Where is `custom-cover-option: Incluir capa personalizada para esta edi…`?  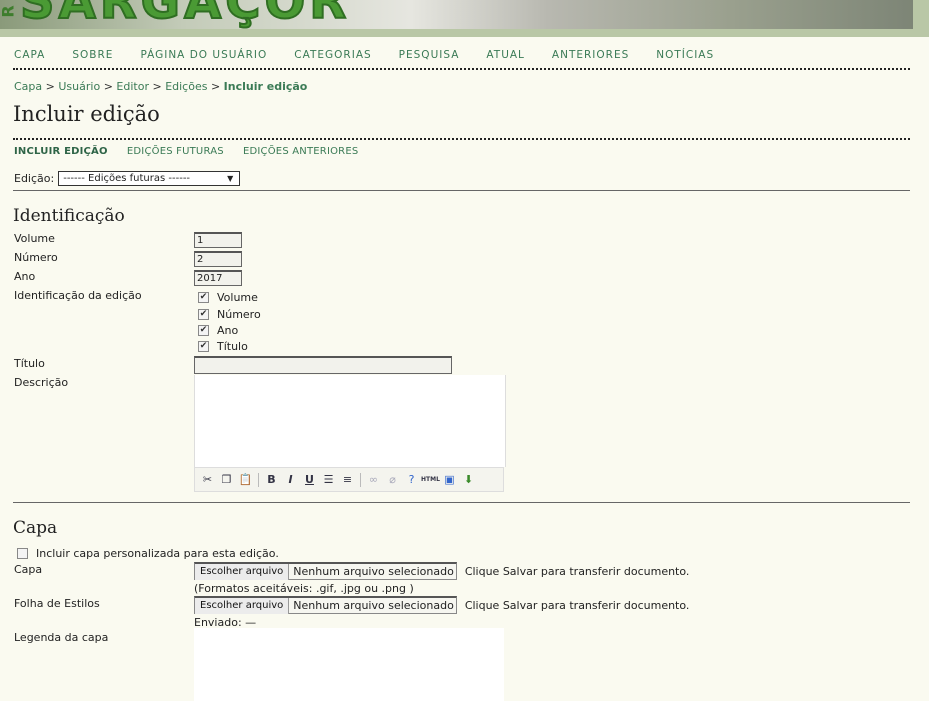
custom-cover-option: Incluir capa personalizada para esta edi… is located at coordinates (148, 553).